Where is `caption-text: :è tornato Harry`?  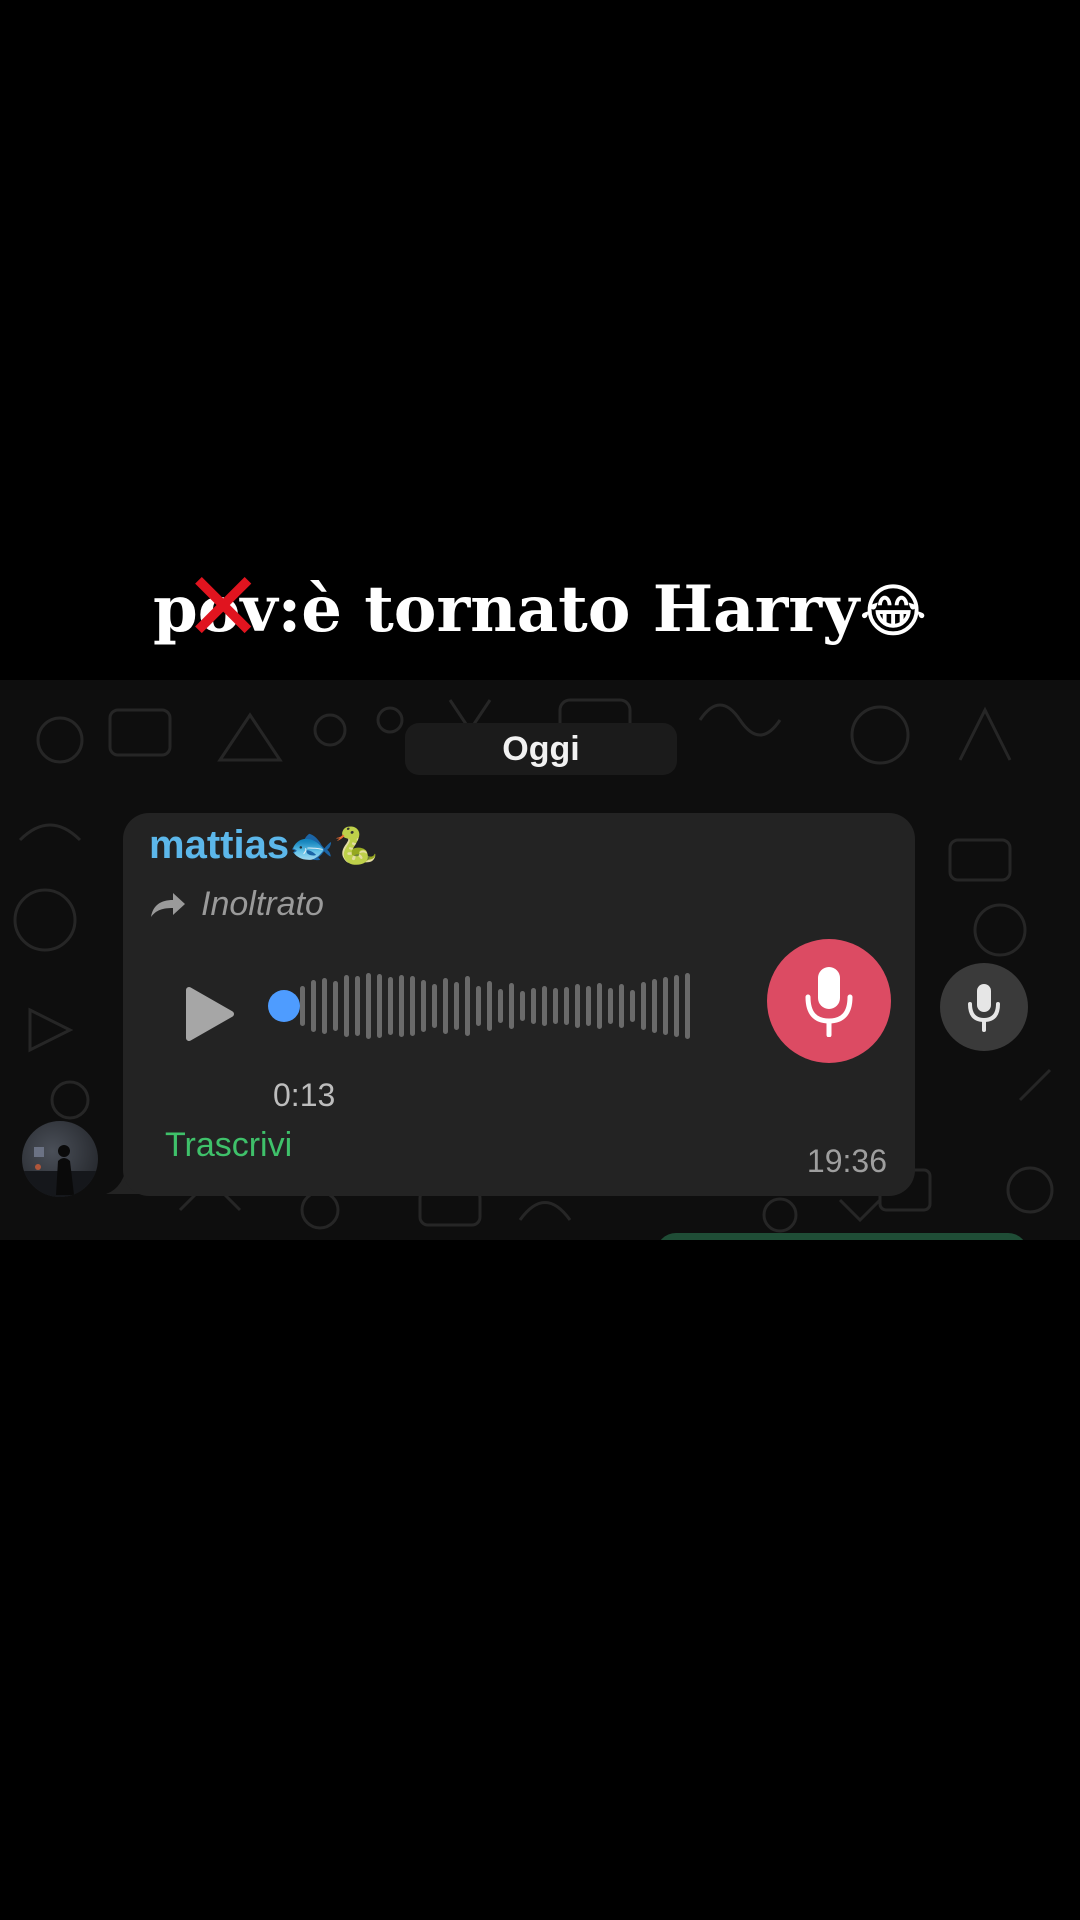 caption-text: :è tornato Harry is located at coordinates (568, 609).